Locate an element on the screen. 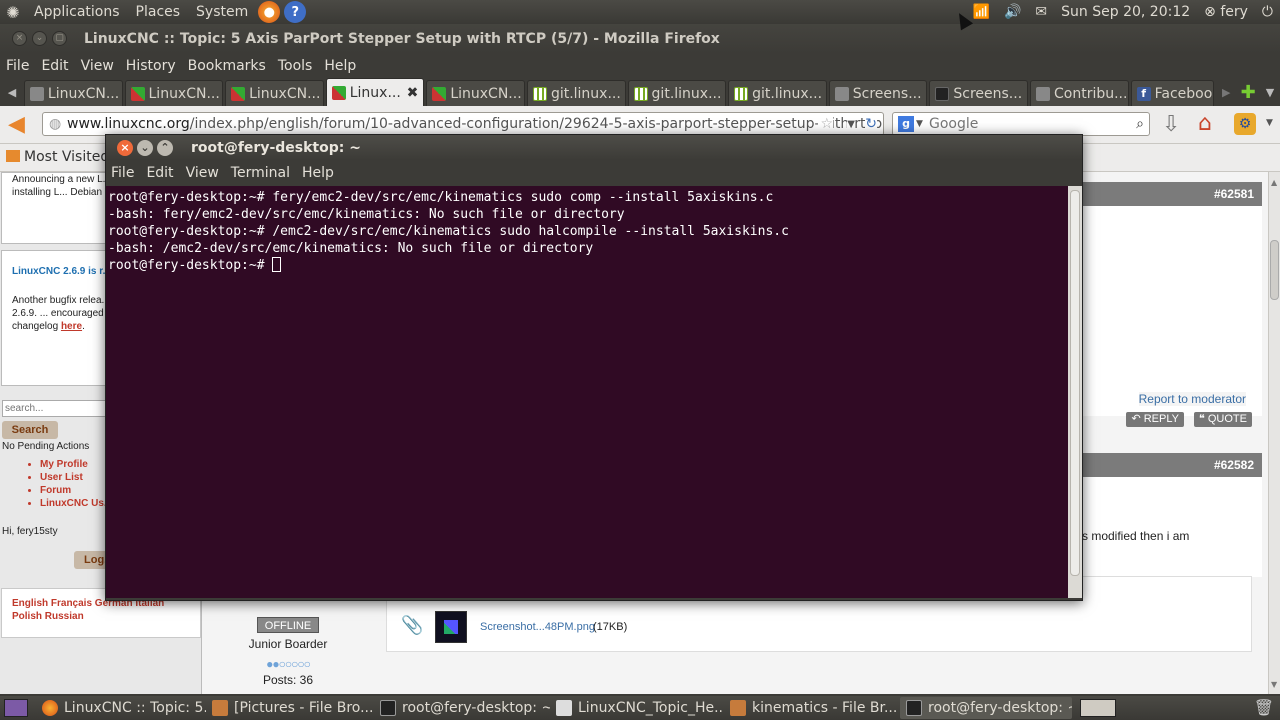 This screenshot has height=720, width=1280. news-link: here is located at coordinates (71, 326).